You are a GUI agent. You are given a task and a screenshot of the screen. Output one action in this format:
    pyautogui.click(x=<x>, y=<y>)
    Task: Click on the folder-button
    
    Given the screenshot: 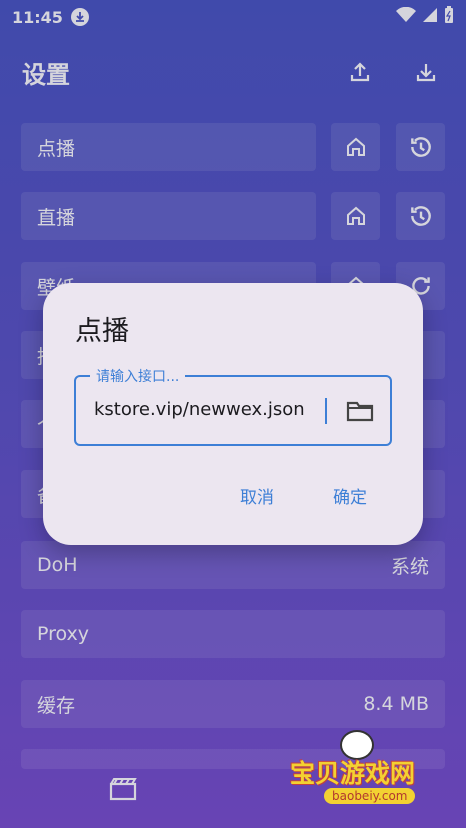 What is the action you would take?
    pyautogui.click(x=360, y=413)
    